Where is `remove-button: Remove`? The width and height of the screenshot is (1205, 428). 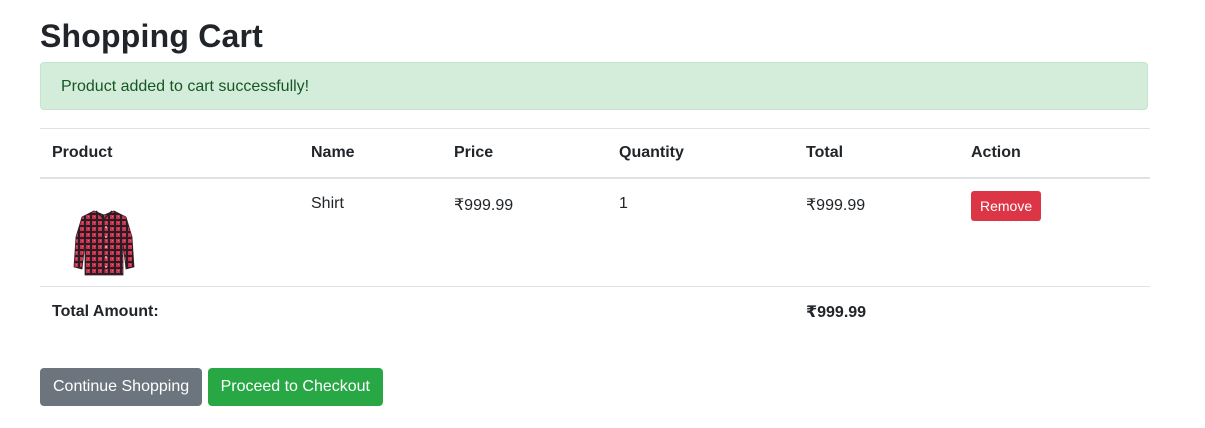 remove-button: Remove is located at coordinates (1006, 206).